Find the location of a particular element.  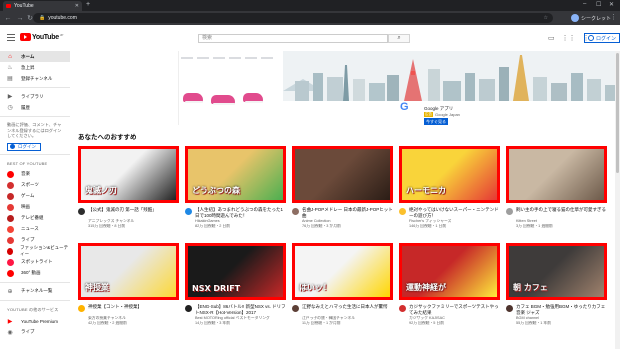

youtube-favicon-icon is located at coordinates (8, 6).